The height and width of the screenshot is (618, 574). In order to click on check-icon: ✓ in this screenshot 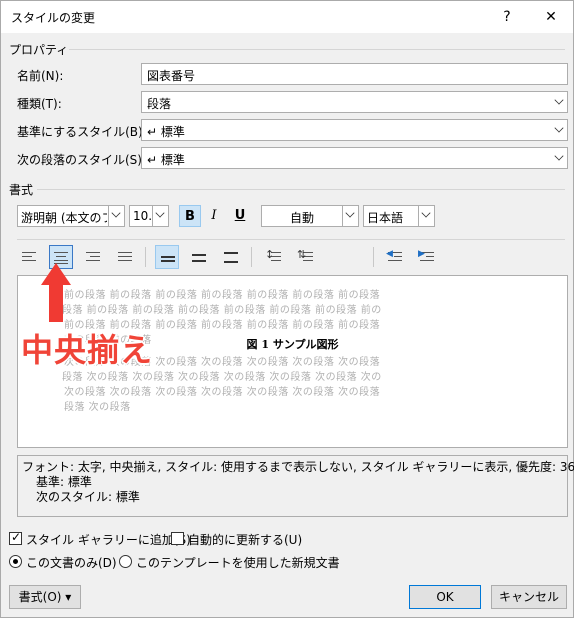, I will do `click(16, 537)`.